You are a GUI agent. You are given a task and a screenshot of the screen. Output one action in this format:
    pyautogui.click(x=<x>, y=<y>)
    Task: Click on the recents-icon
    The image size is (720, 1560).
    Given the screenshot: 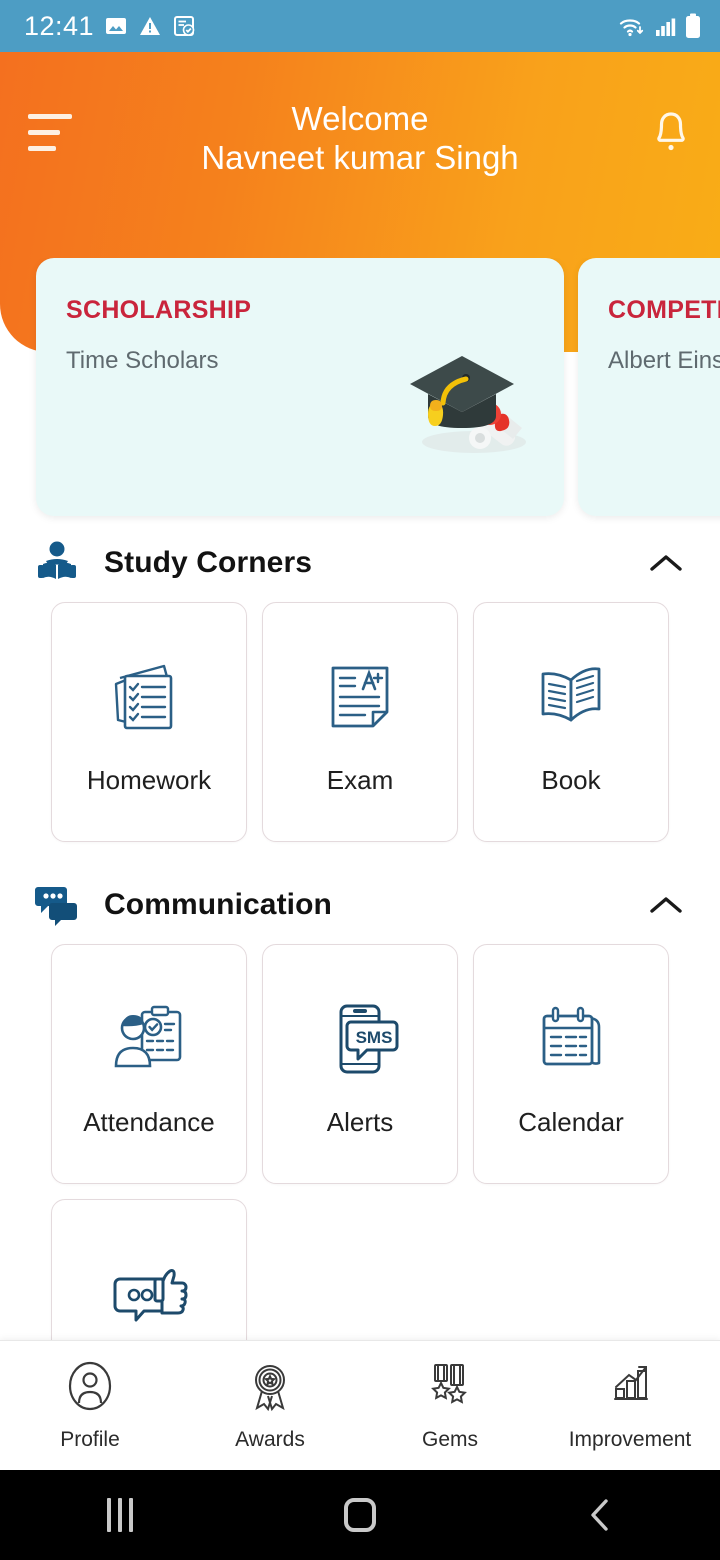 What is the action you would take?
    pyautogui.click(x=120, y=1515)
    